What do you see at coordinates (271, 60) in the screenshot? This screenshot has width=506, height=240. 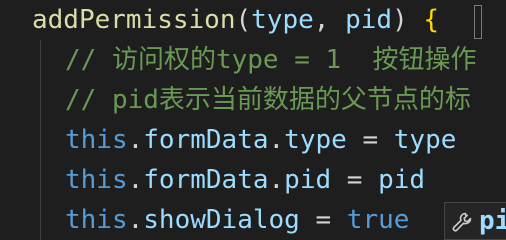 I see `comment-text: // 访问权的type = 1 按钮操作` at bounding box center [271, 60].